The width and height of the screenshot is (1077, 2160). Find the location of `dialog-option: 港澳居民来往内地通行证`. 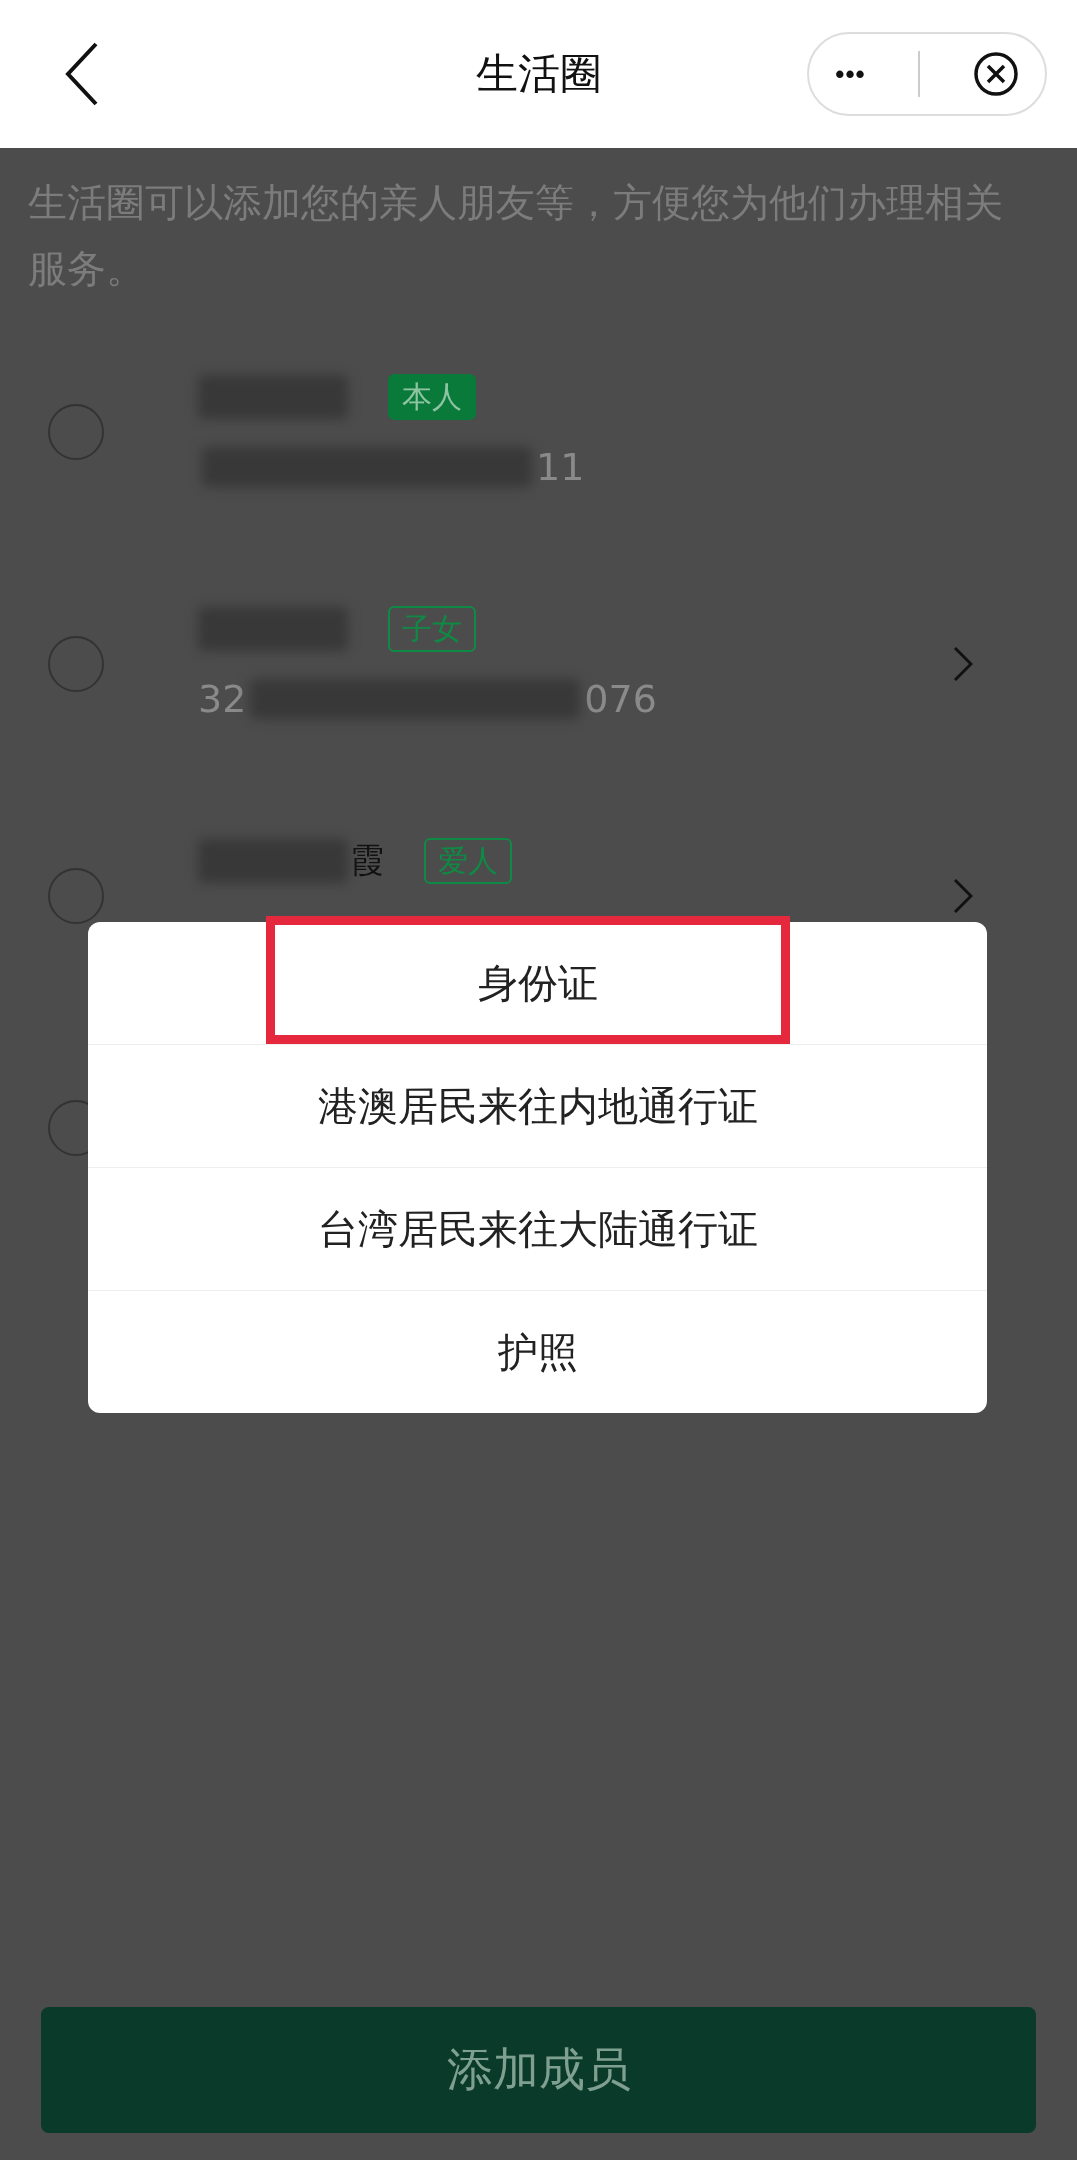

dialog-option: 港澳居民来往内地通行证 is located at coordinates (537, 1105).